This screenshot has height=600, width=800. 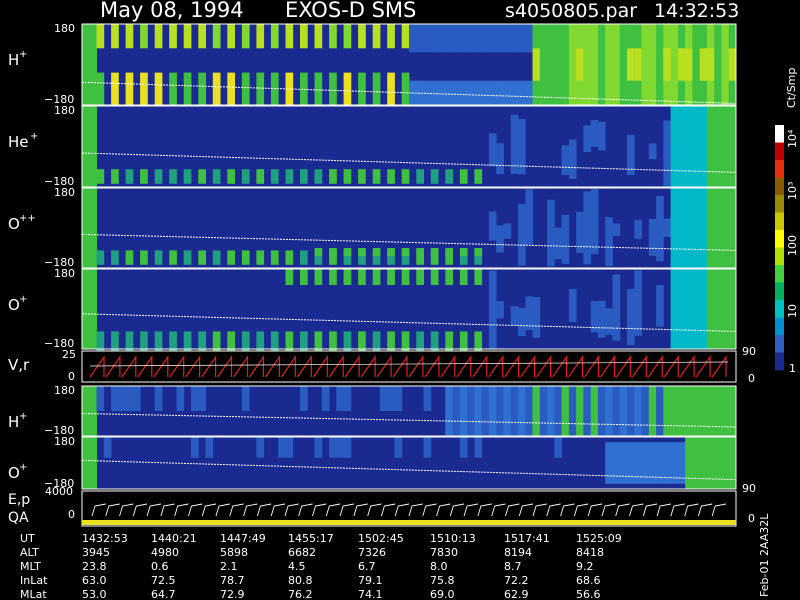 What do you see at coordinates (571, 11) in the screenshot?
I see `plot-file: s4050805.par` at bounding box center [571, 11].